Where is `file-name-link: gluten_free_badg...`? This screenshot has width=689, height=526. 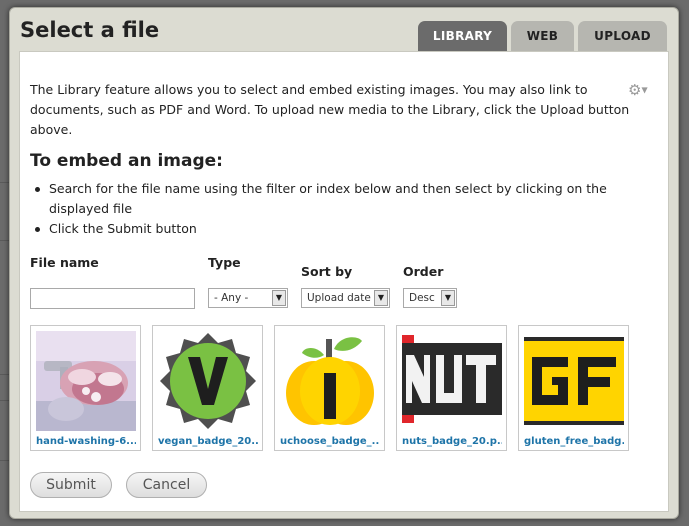 file-name-link: gluten_free_badg... is located at coordinates (574, 441).